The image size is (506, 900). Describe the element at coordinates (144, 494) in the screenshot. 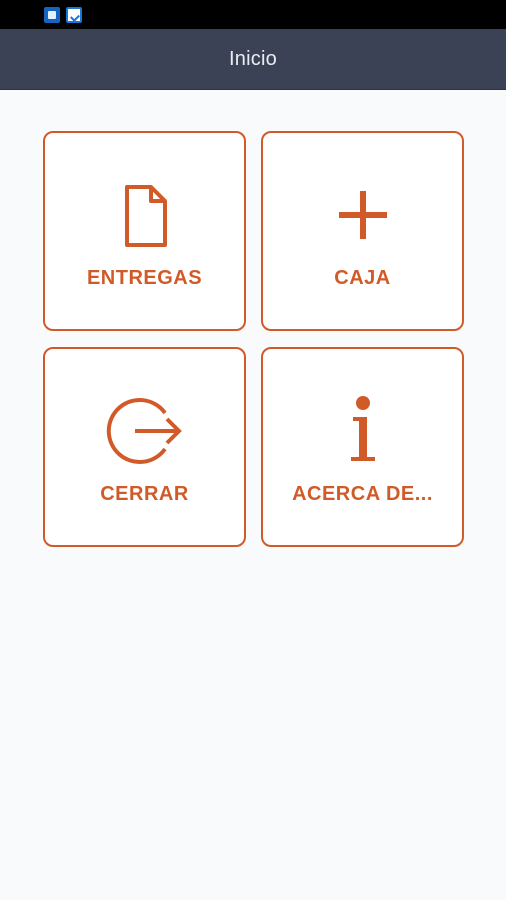

I see `cerrar-label: CERRAR` at that location.